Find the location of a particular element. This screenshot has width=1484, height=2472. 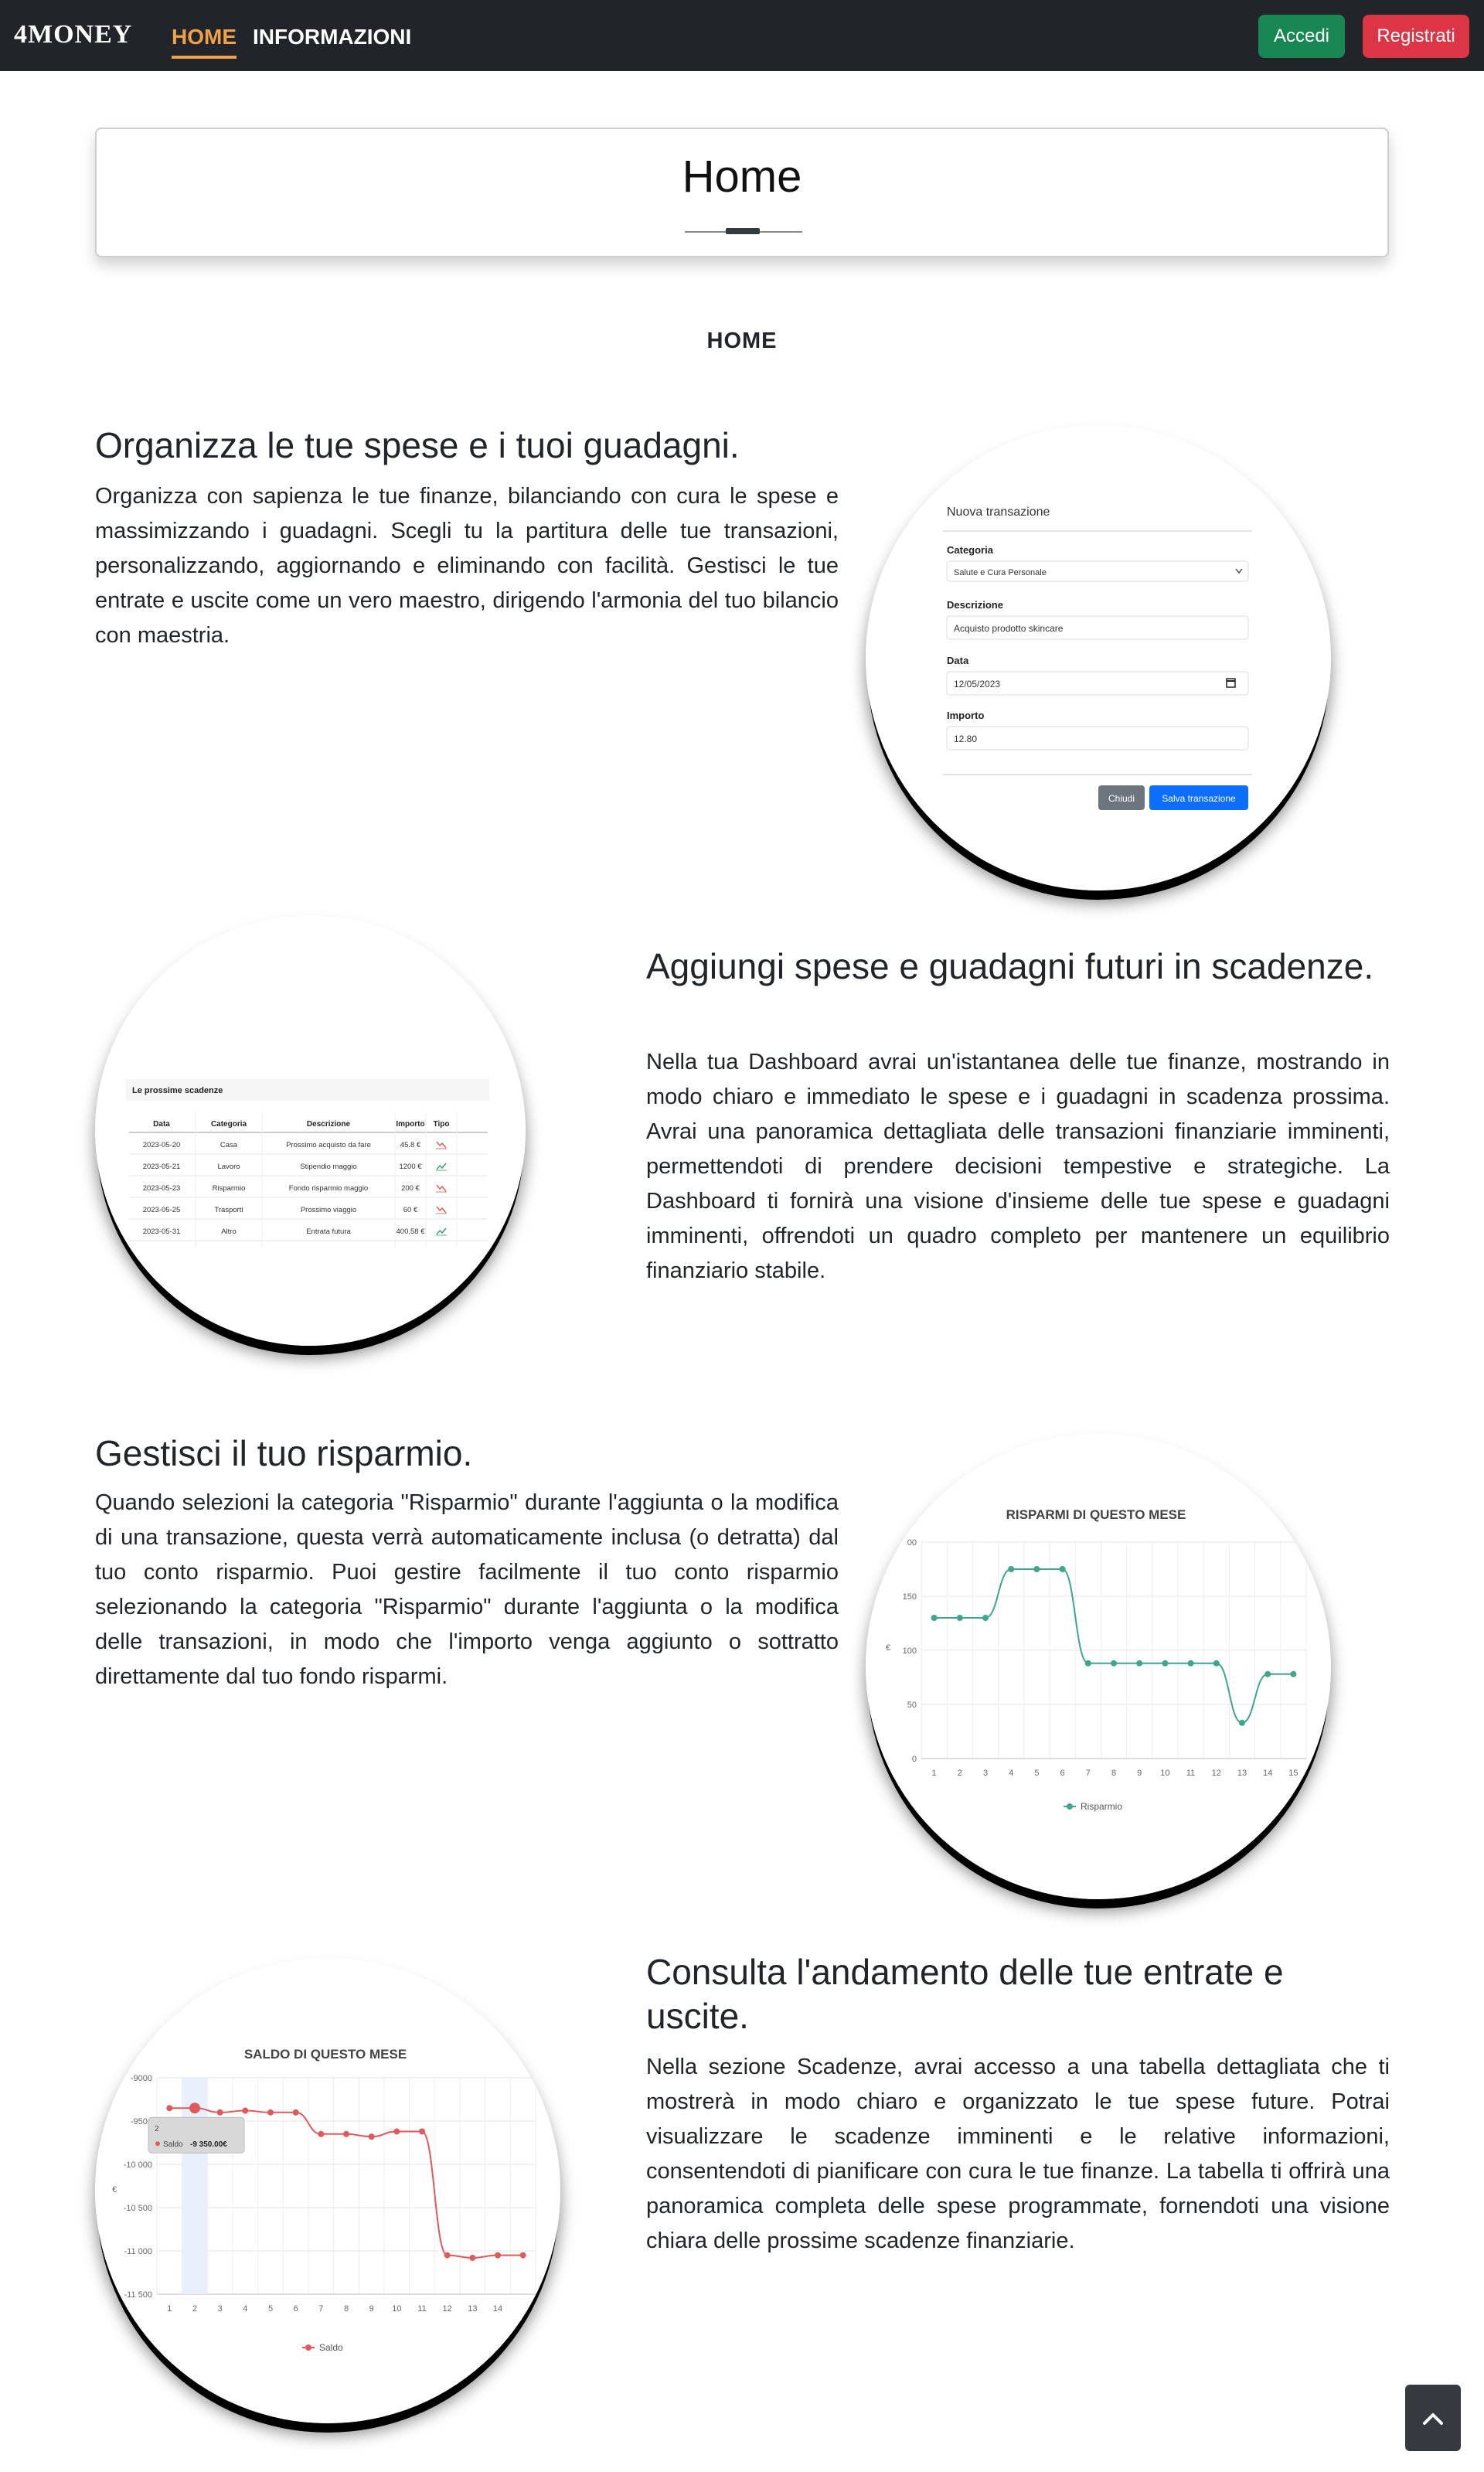

page-header-card: Home is located at coordinates (742, 192).